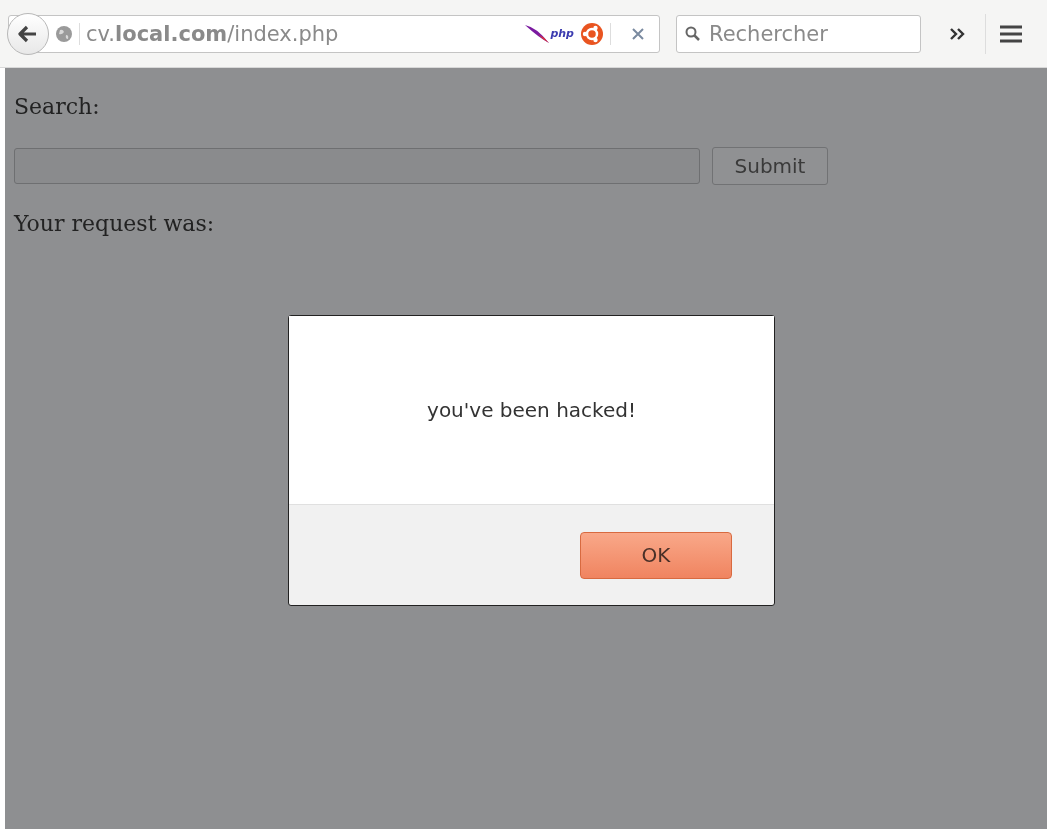 Image resolution: width=1047 pixels, height=829 pixels. I want to click on dialog-message: you've been hacked!, so click(531, 410).